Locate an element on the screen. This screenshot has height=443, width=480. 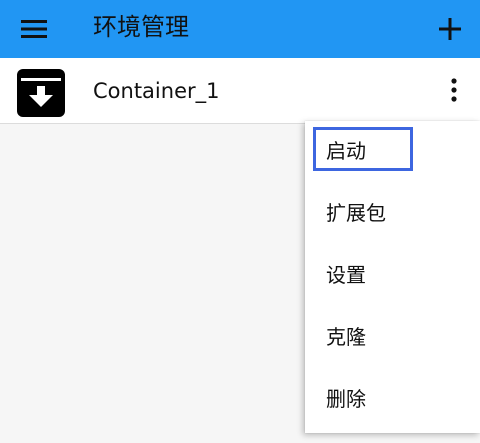
menu-item-start: 启动 is located at coordinates (392, 151).